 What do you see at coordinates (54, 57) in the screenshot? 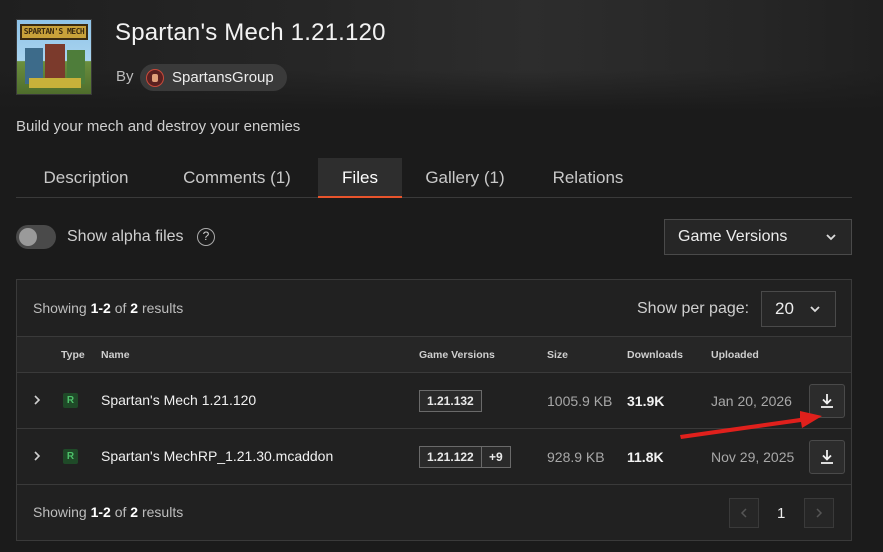
I see `project-thumbnail: SPARTAN'S MECH` at bounding box center [54, 57].